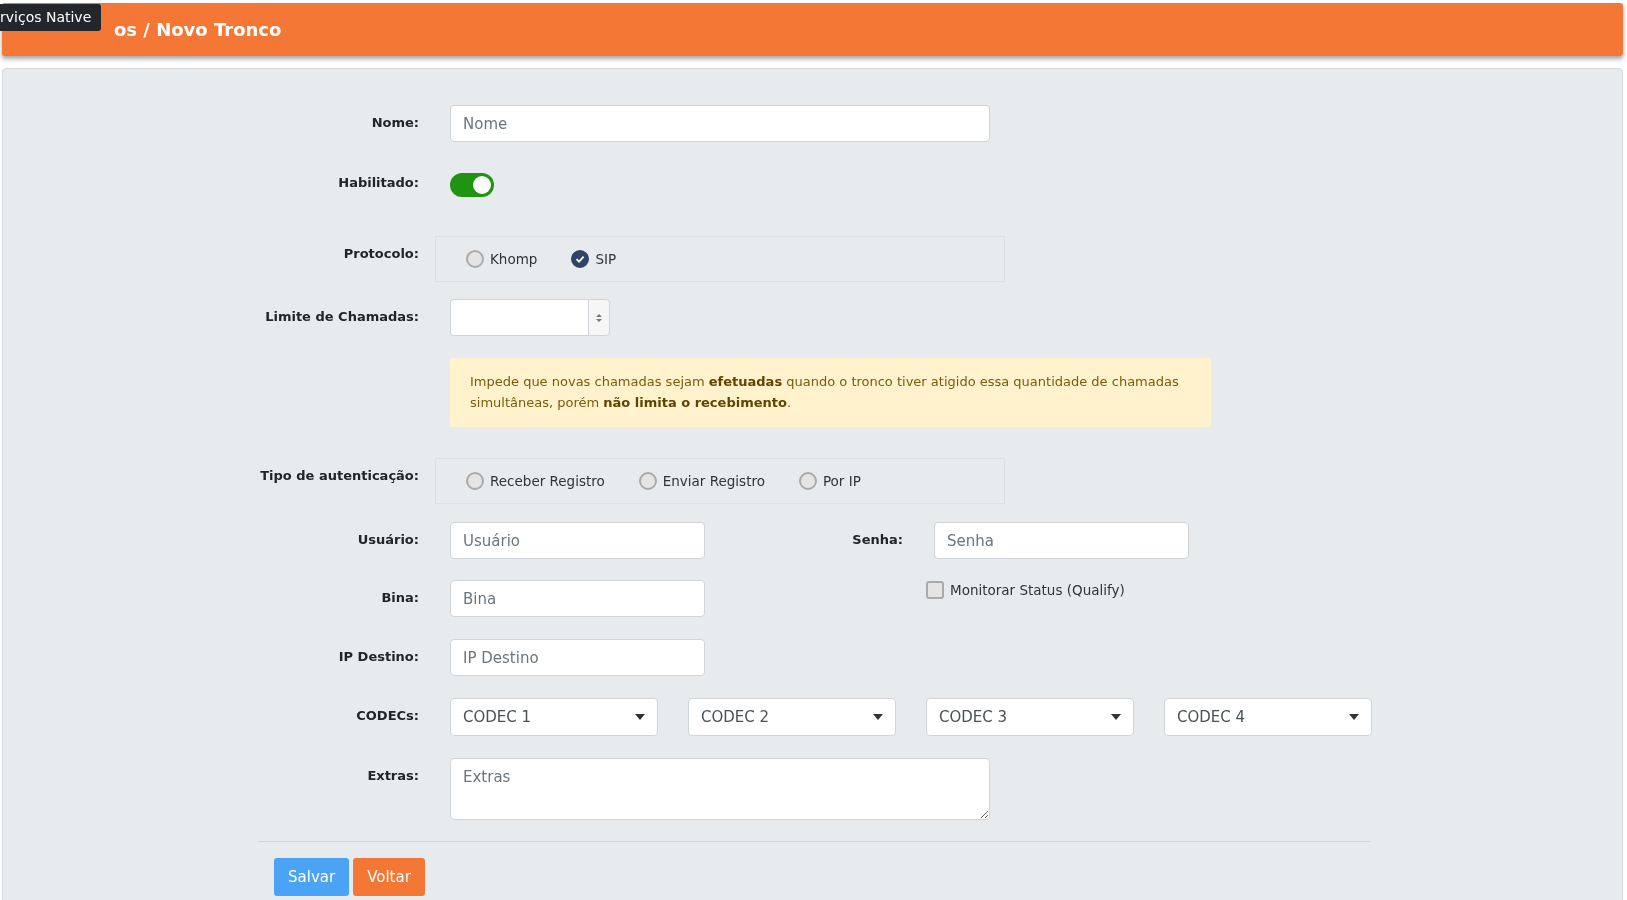 The image size is (1627, 900). I want to click on radio-option: Khomp, so click(502, 259).